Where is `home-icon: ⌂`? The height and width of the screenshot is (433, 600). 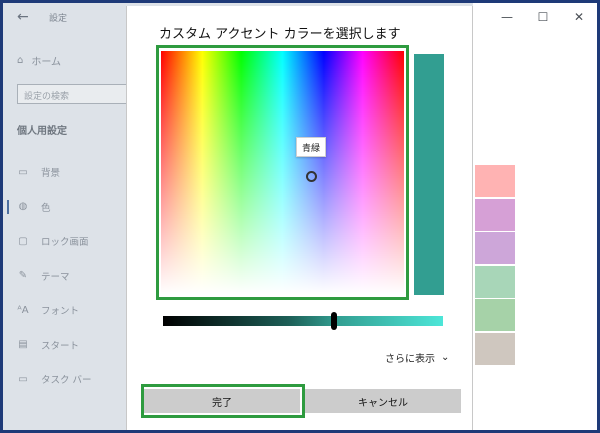
home-icon: ⌂ is located at coordinates (20, 60).